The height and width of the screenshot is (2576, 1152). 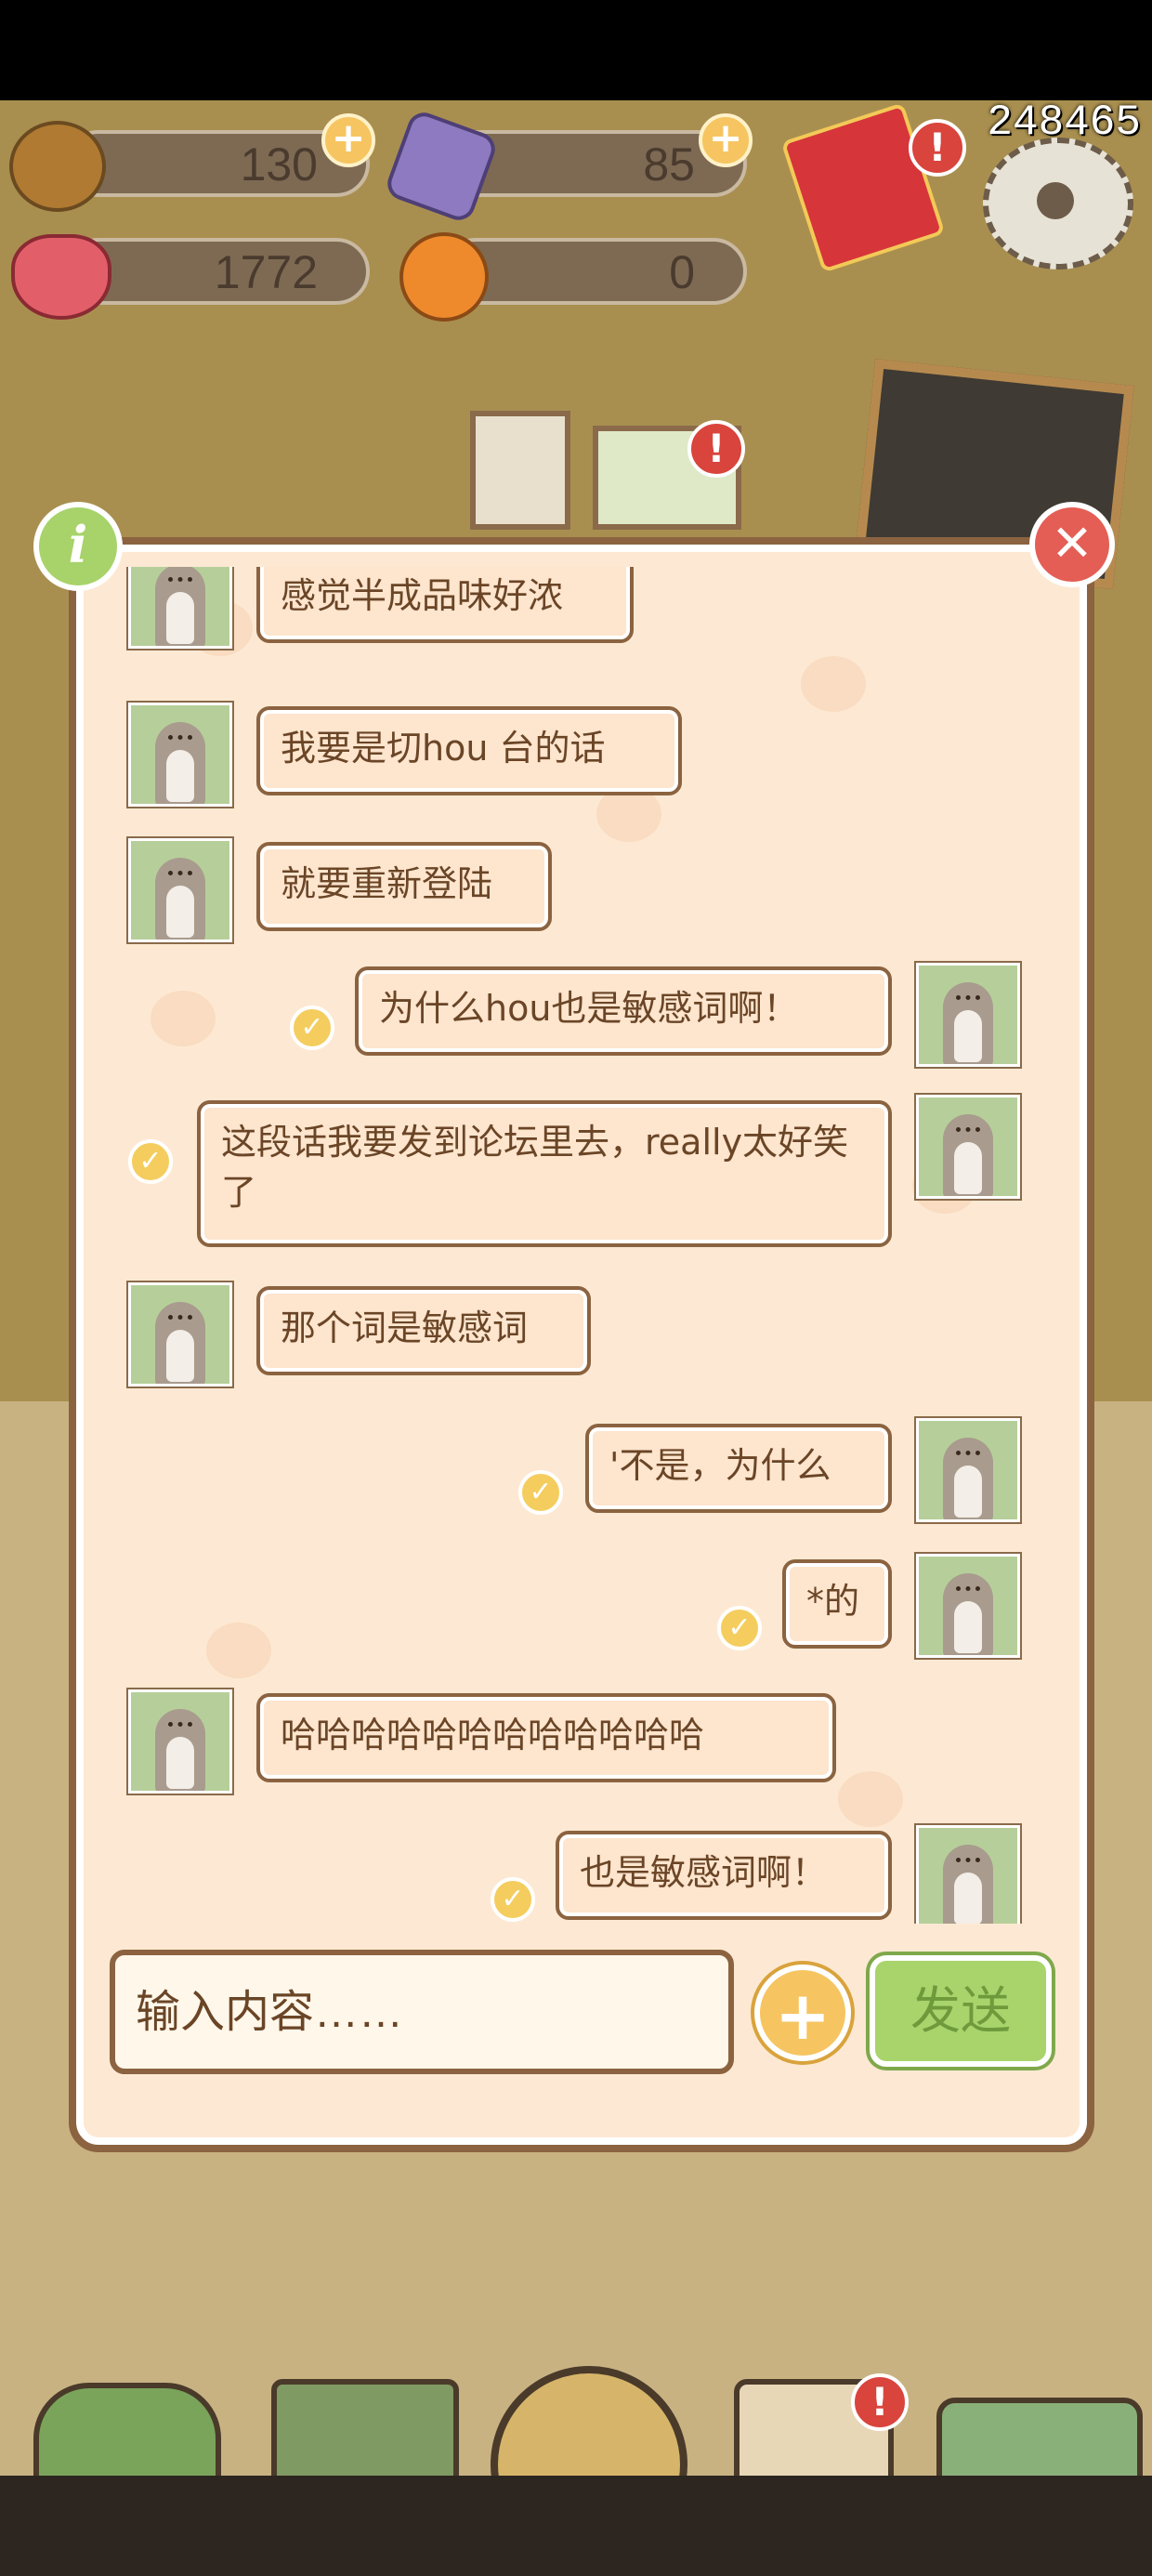 What do you see at coordinates (576, 2526) in the screenshot?
I see `navigation-bar` at bounding box center [576, 2526].